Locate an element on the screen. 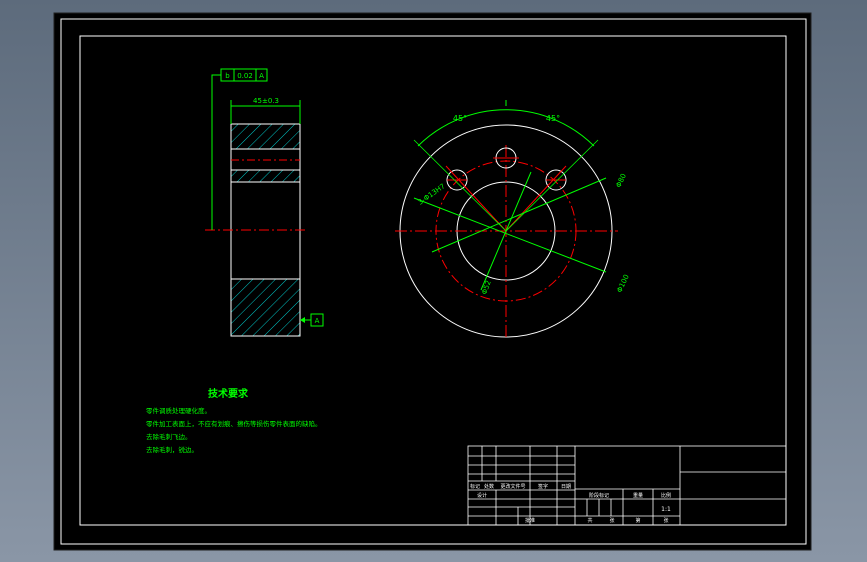  gdt-datum-ref: A is located at coordinates (261, 76).